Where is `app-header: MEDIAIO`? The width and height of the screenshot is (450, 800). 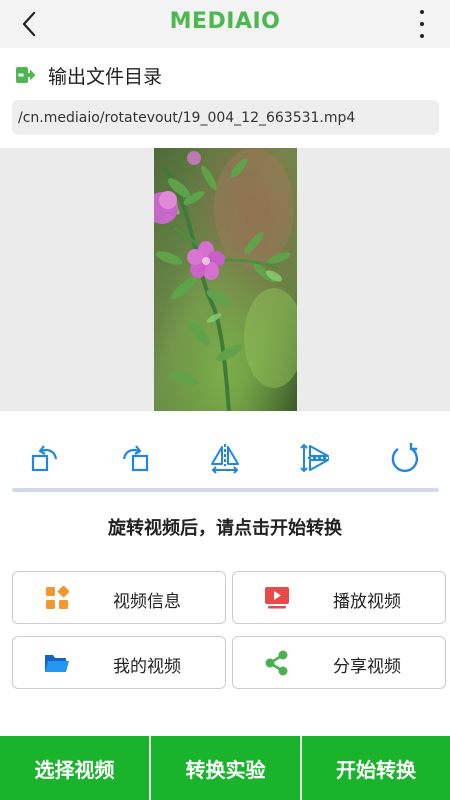 app-header: MEDIAIO is located at coordinates (225, 24).